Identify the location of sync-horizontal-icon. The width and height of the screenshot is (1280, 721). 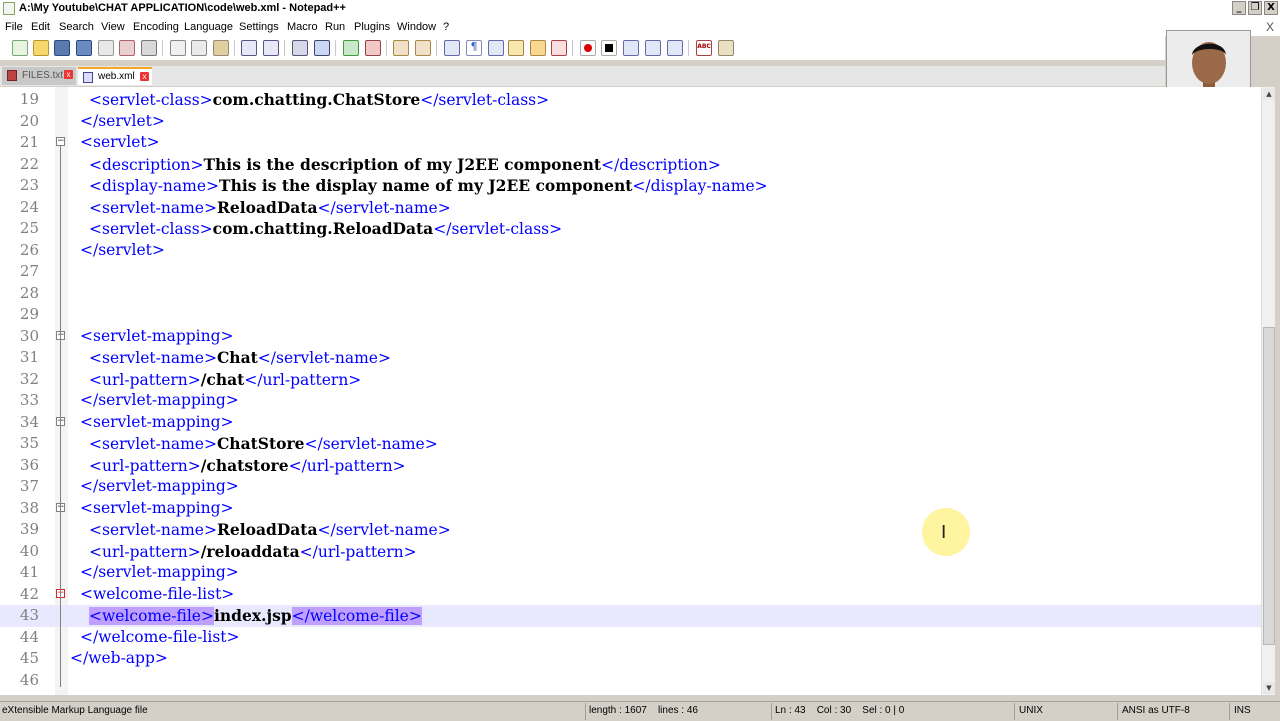
(423, 48).